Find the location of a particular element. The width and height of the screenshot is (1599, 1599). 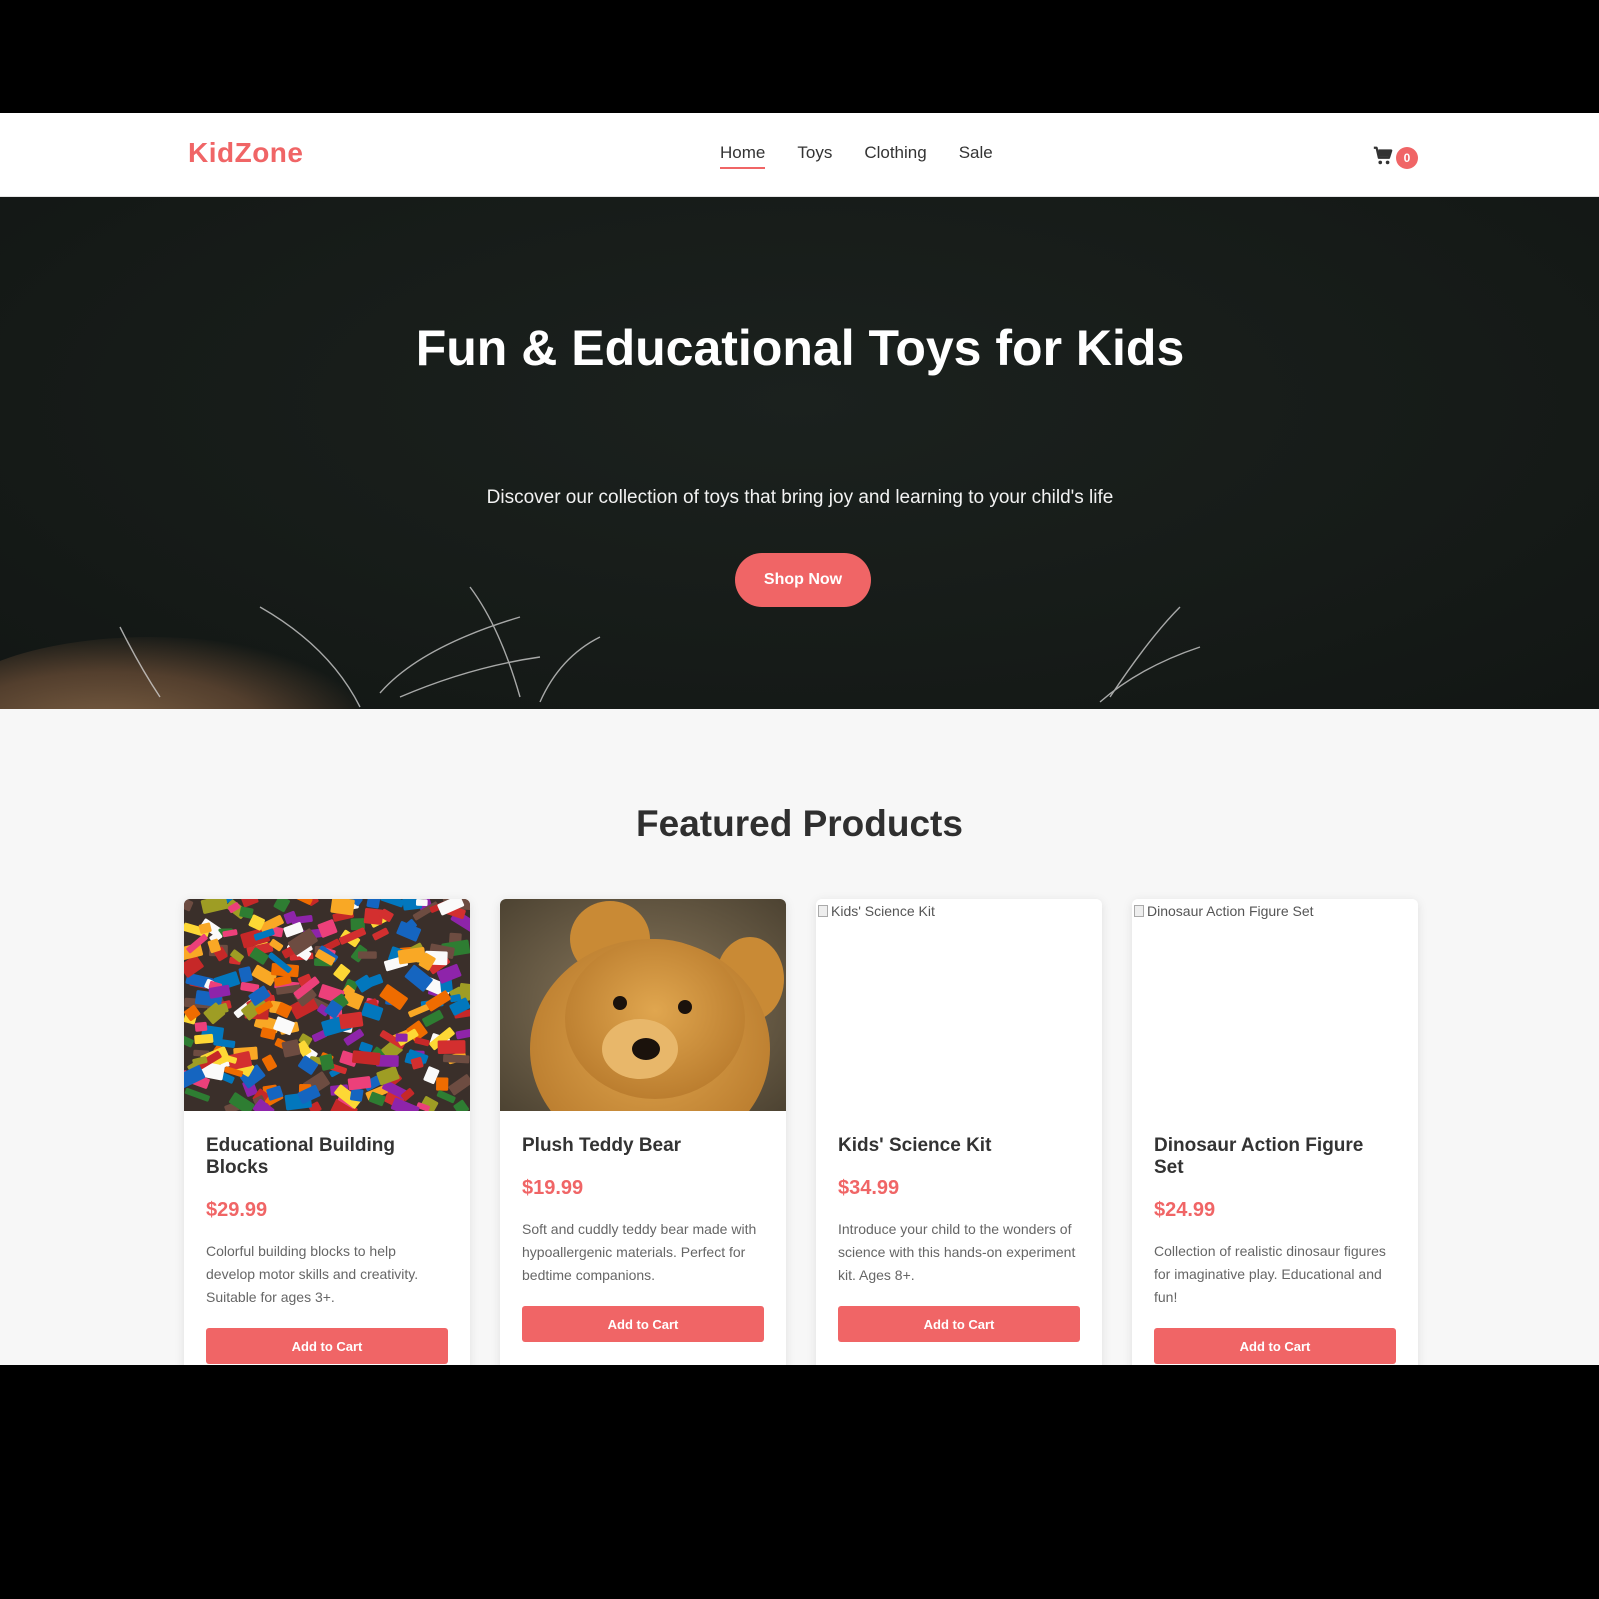

broken-image-alt: Dinosaur Action Figure Set is located at coordinates (1224, 911).